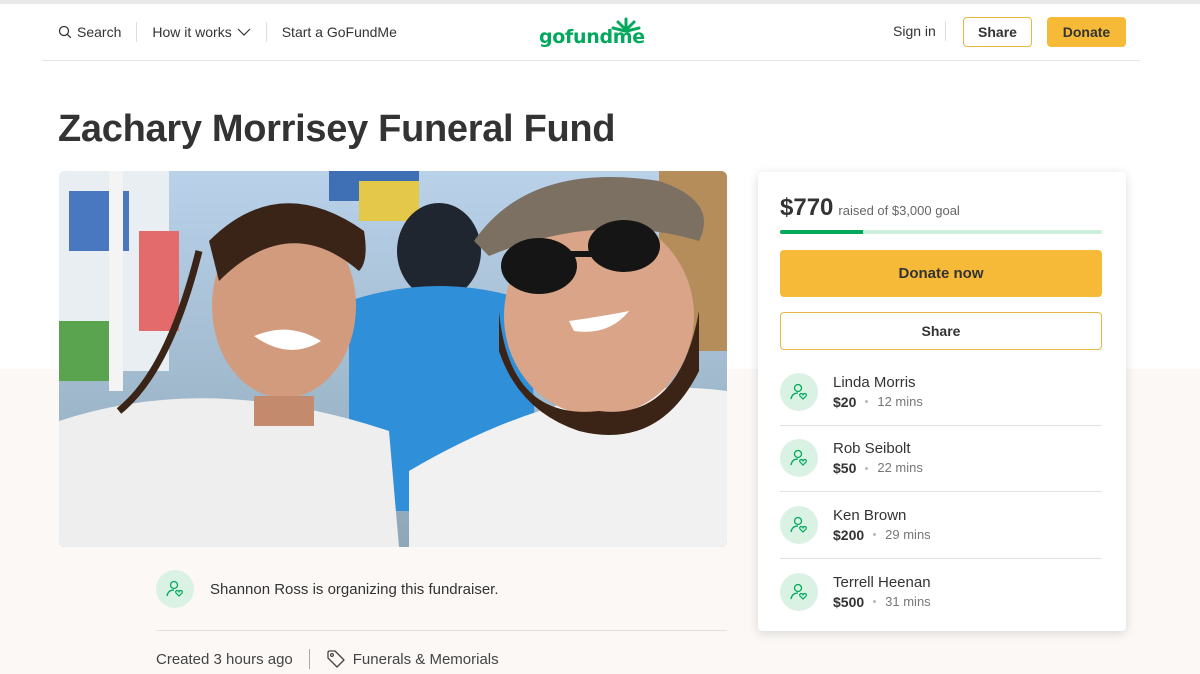 The width and height of the screenshot is (1200, 674). What do you see at coordinates (900, 401) in the screenshot?
I see `donation-time: 12 mins` at bounding box center [900, 401].